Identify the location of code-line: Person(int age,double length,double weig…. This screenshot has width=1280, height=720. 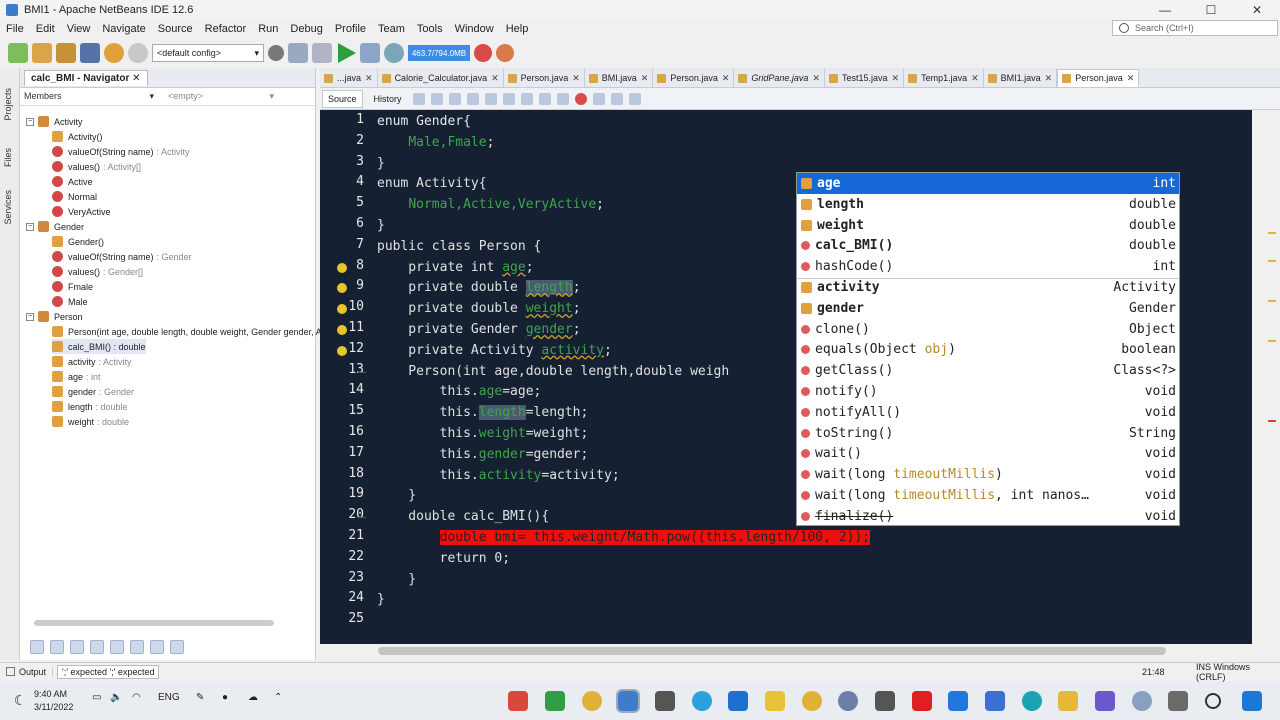
(553, 372).